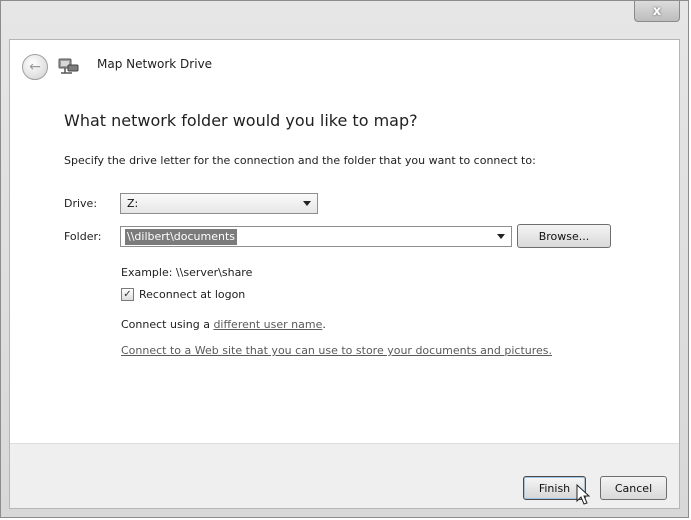 Image resolution: width=691 pixels, height=520 pixels. Describe the element at coordinates (127, 294) in the screenshot. I see `reconnect-checkbox: ✓` at that location.